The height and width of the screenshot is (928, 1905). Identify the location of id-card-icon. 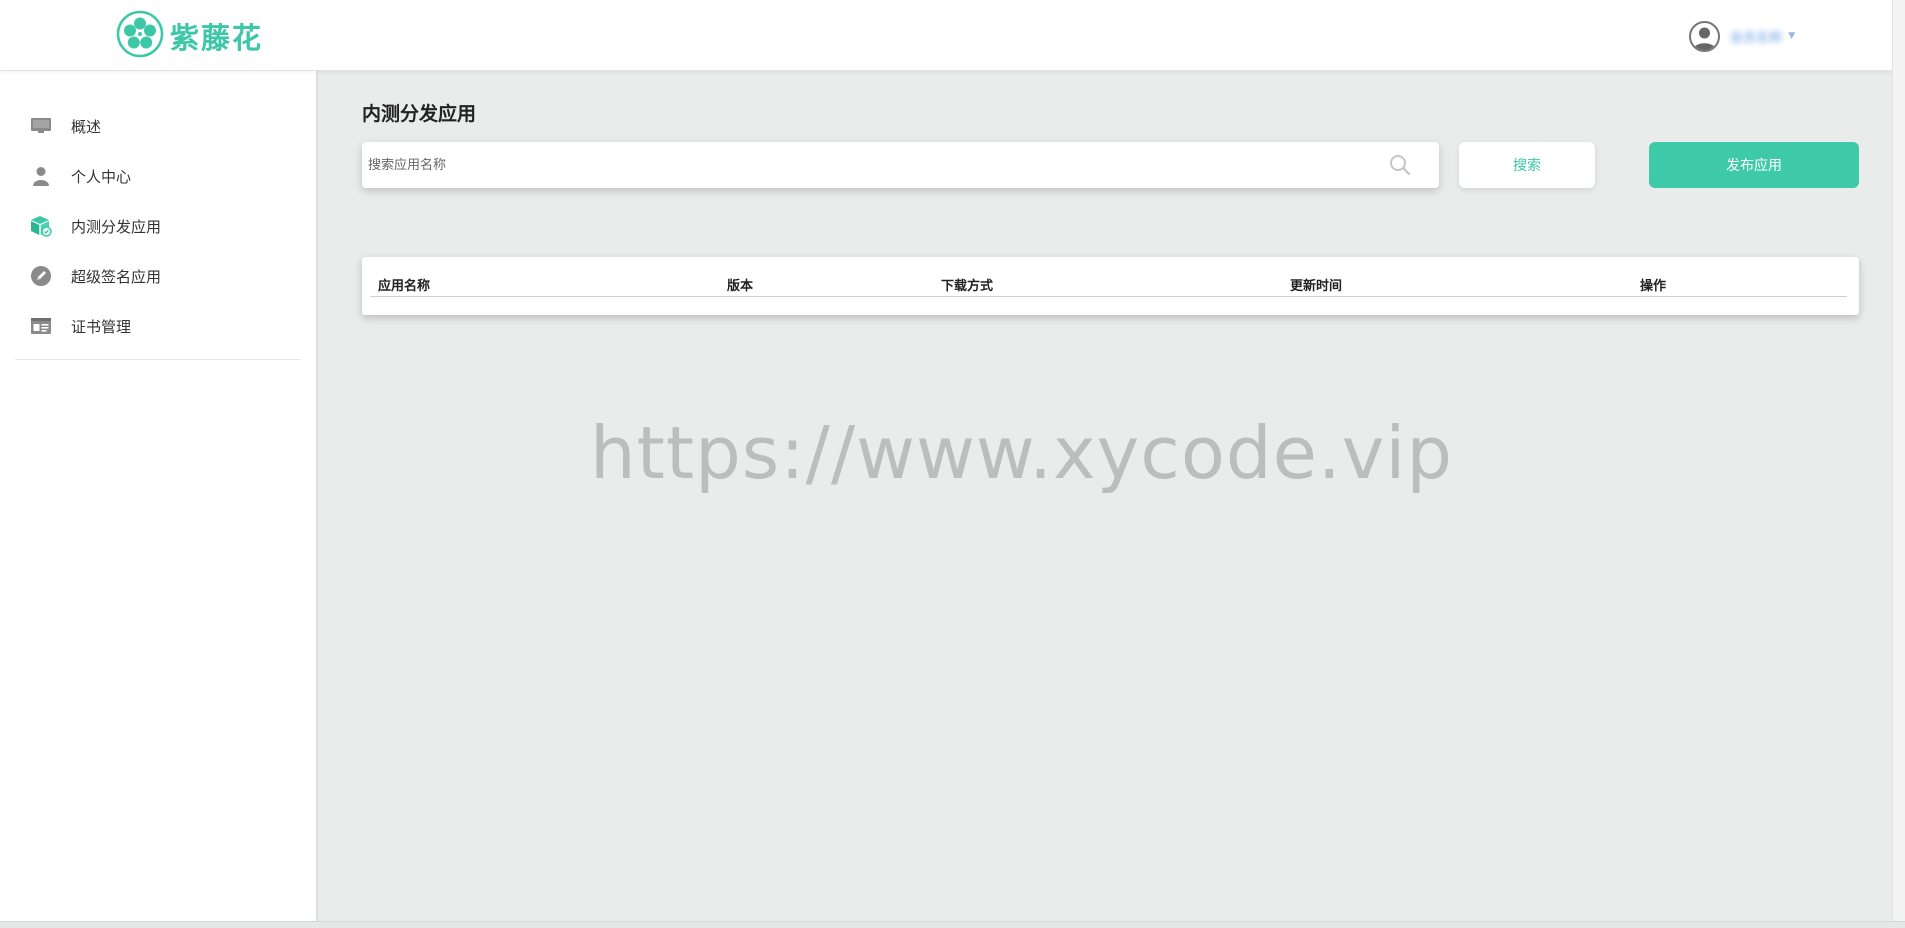
(41, 326).